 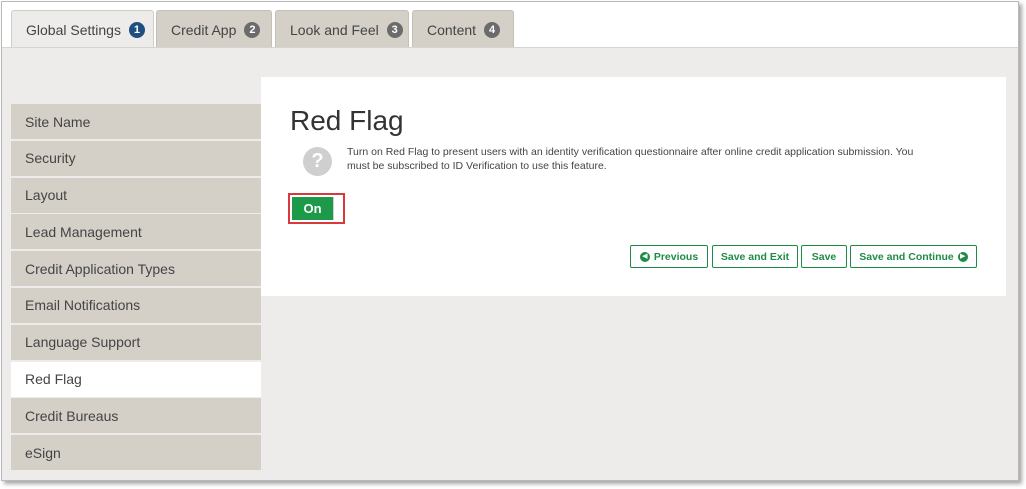 What do you see at coordinates (317, 161) in the screenshot?
I see `question-circle-icon: ?` at bounding box center [317, 161].